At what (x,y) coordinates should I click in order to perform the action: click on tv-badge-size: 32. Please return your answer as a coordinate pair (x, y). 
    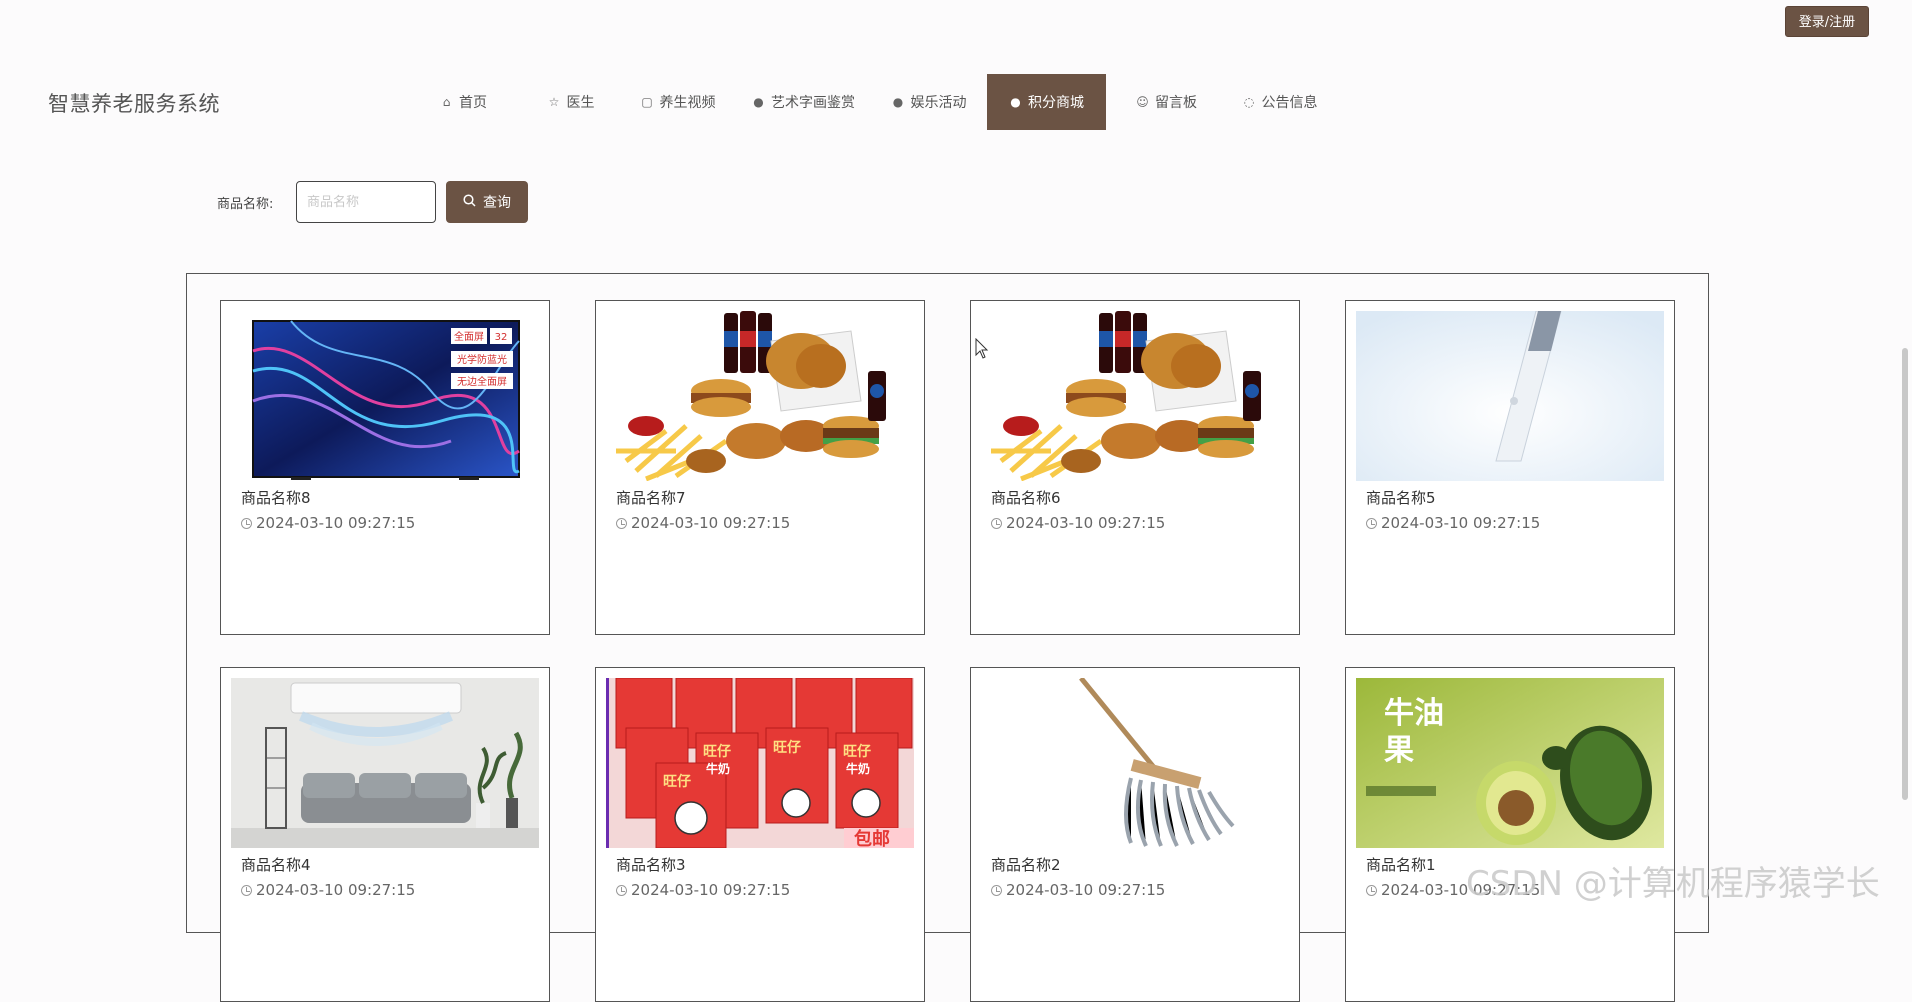
    Looking at the image, I should click on (501, 337).